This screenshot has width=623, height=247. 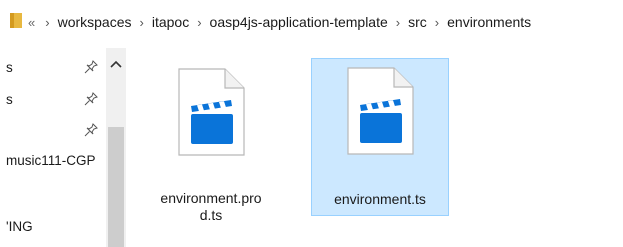 I want to click on nav-scrollbar-thumb, so click(x=116, y=187).